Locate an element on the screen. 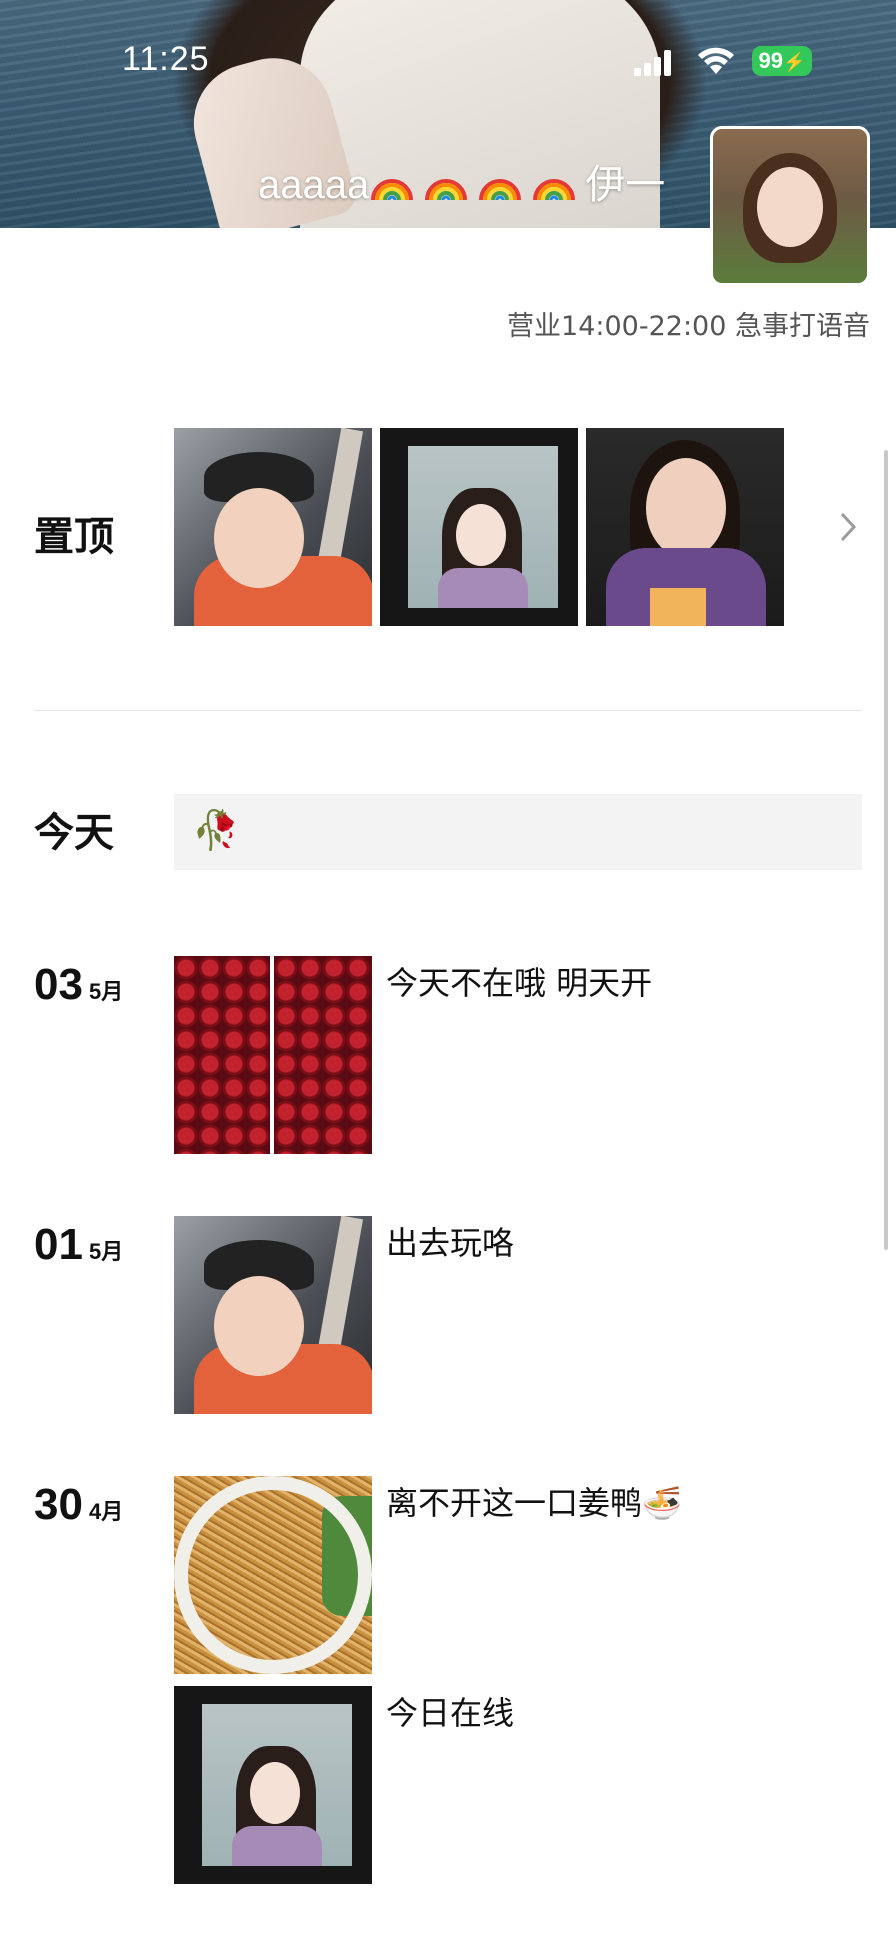 This screenshot has width=896, height=1942. post-month: 4月 is located at coordinates (106, 1511).